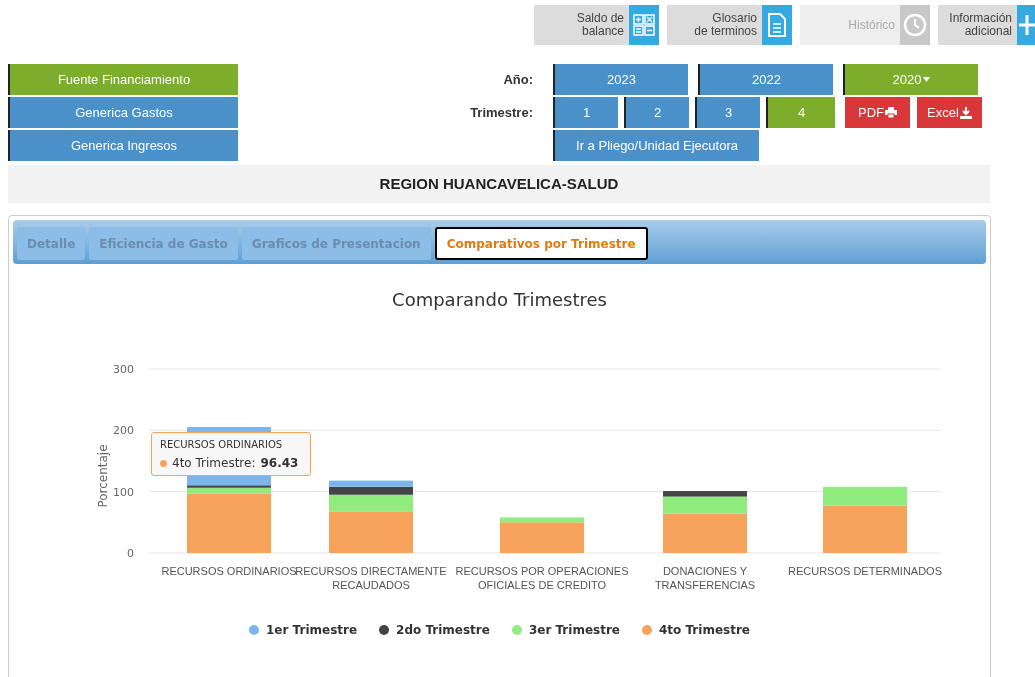  I want to click on toolbar-button: Información adicional, so click(986, 25).